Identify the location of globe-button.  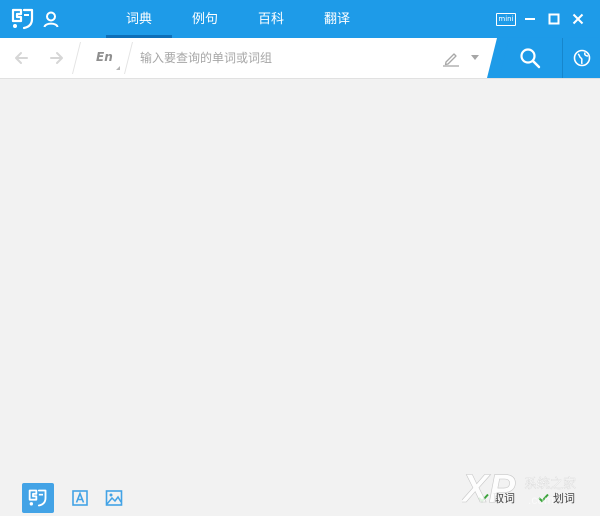
(581, 58).